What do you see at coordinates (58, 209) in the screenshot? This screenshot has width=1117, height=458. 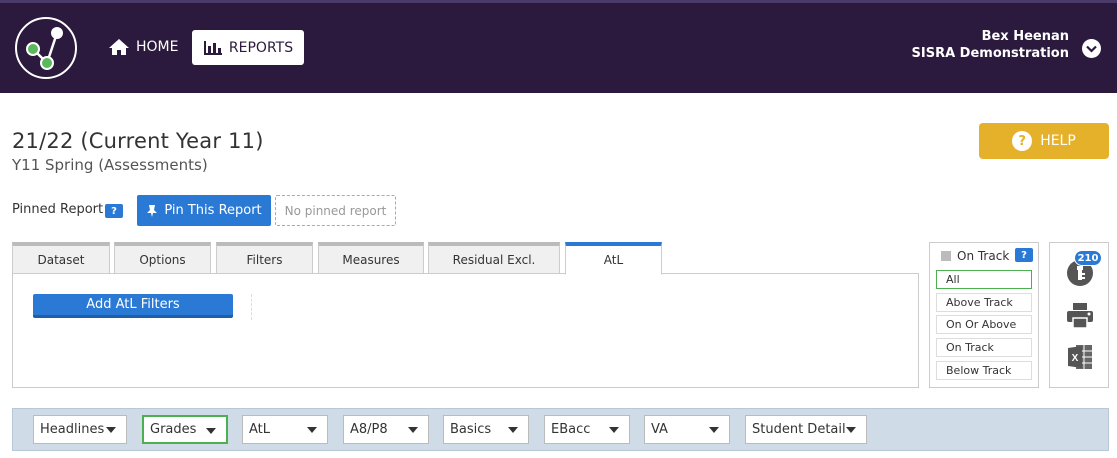 I see `pinned-report-label: Pinned Report` at bounding box center [58, 209].